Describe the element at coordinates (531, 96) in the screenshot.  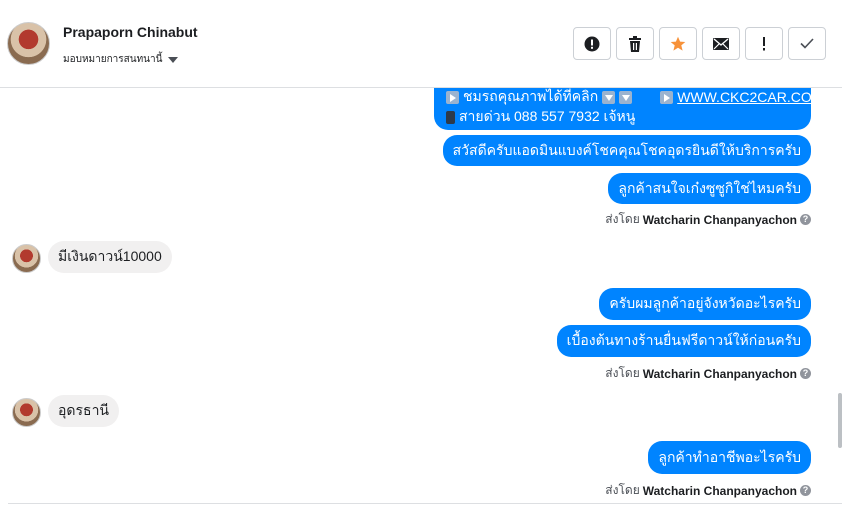
I see `message-text: ชมรถคุณภาพได้ที่คลิก` at that location.